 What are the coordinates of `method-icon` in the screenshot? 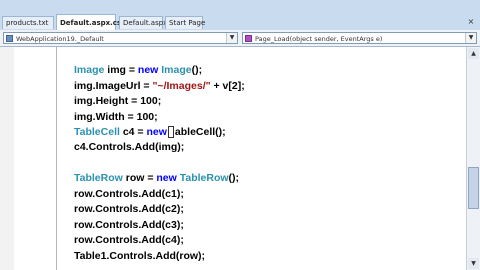 It's located at (248, 38).